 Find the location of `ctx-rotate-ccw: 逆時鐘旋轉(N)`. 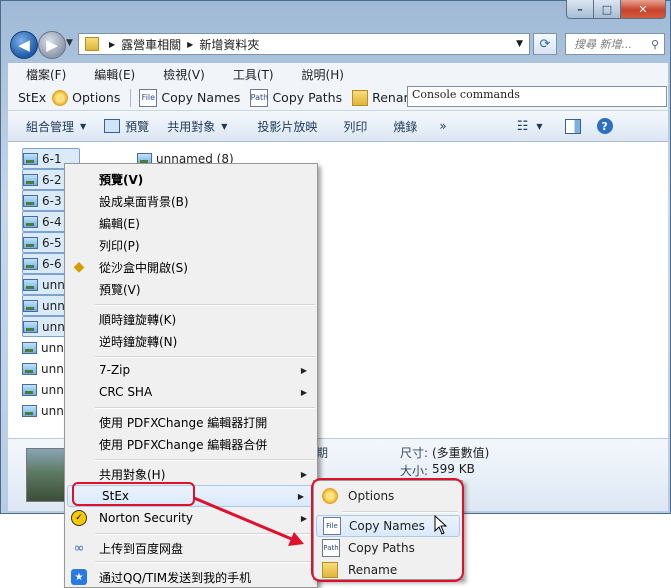

ctx-rotate-ccw: 逆時鐘旋轉(N) is located at coordinates (191, 341).